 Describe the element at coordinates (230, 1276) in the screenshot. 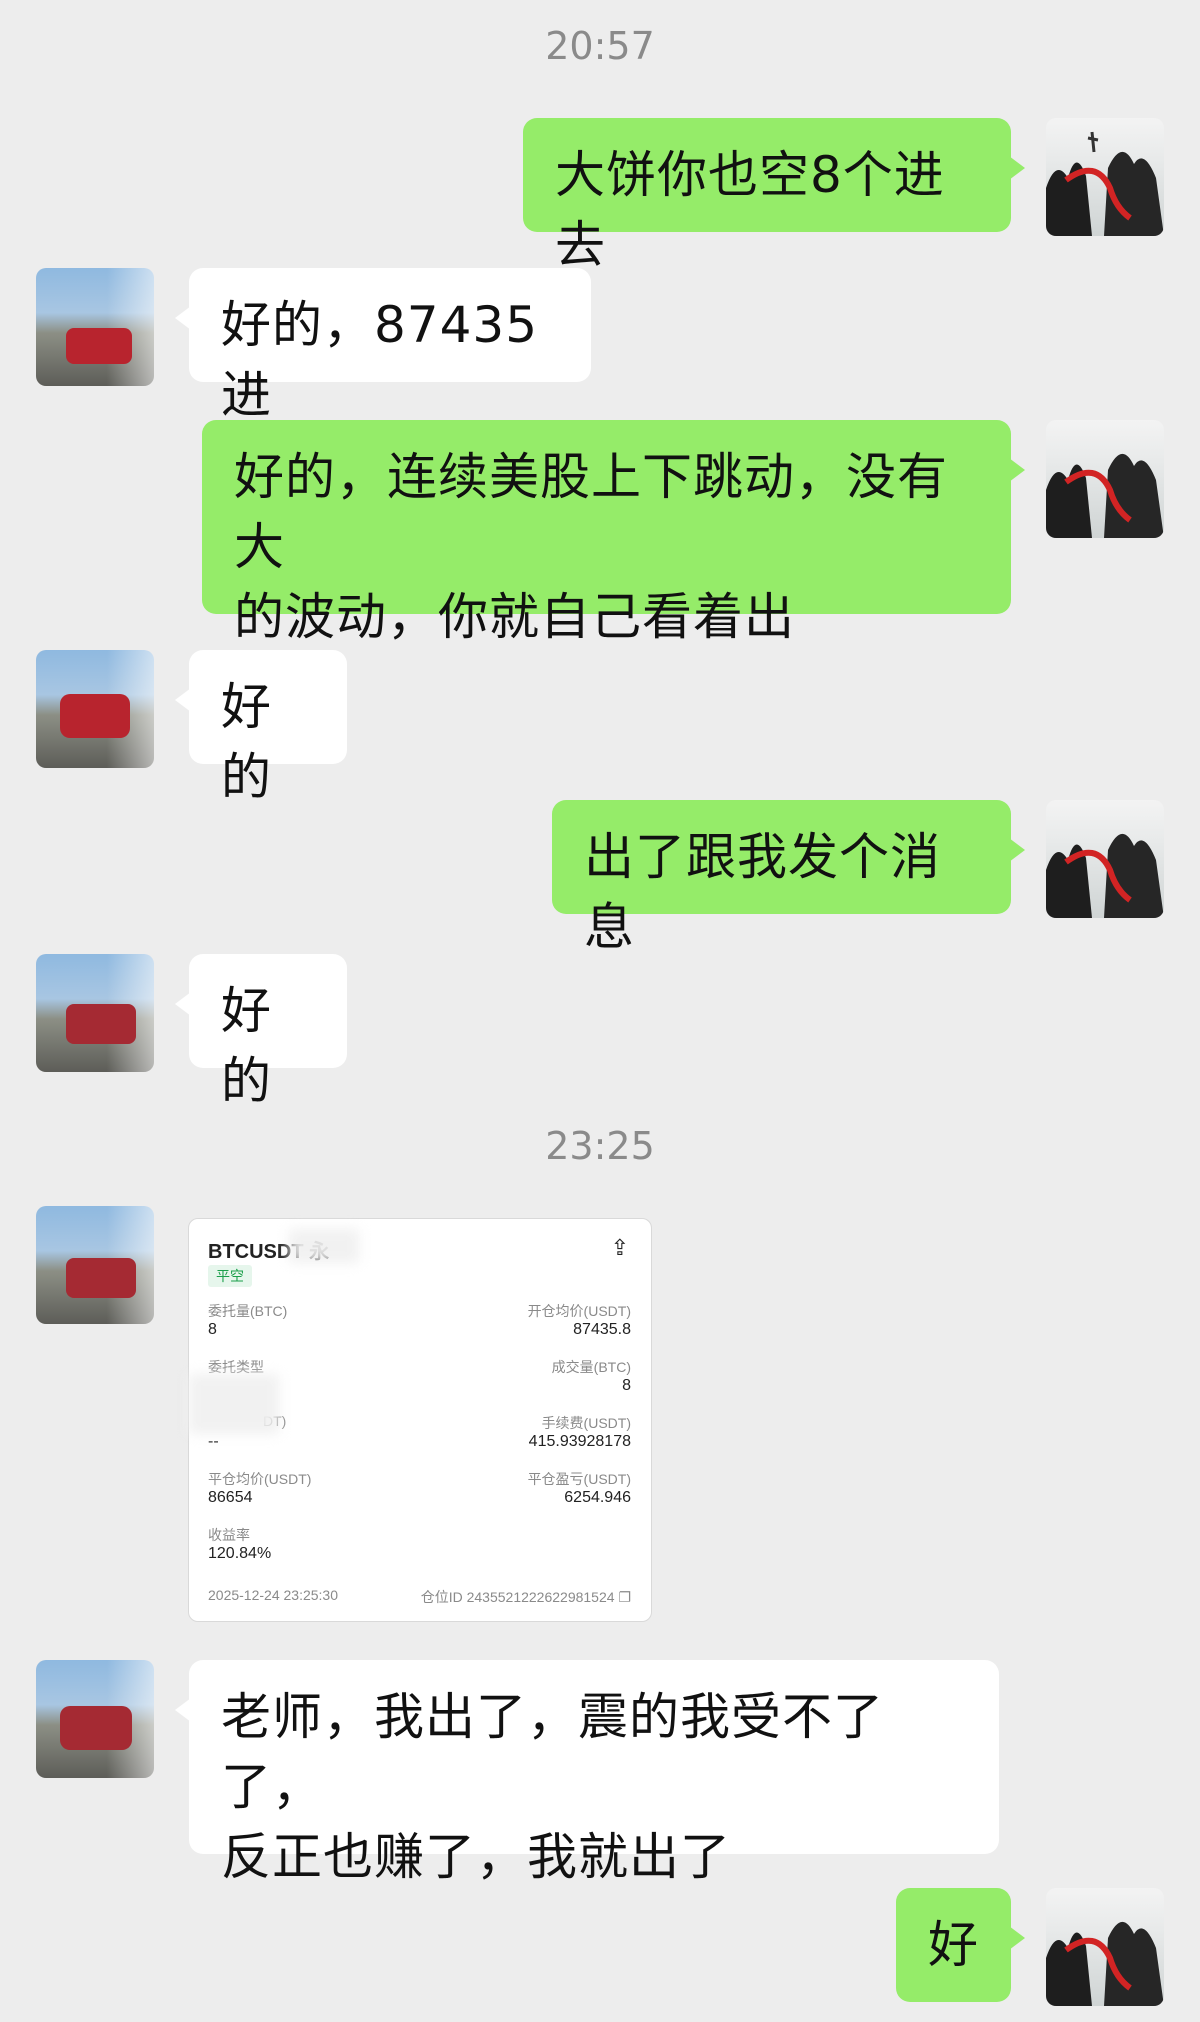

I see `close-short-tag: 平空` at that location.